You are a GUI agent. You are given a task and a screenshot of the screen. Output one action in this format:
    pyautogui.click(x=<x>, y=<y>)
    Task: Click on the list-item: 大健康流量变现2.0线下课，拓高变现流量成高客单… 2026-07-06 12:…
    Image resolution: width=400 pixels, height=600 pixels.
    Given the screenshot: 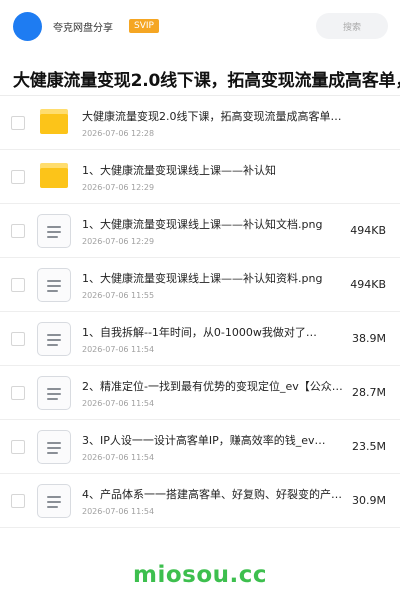 What is the action you would take?
    pyautogui.click(x=200, y=123)
    